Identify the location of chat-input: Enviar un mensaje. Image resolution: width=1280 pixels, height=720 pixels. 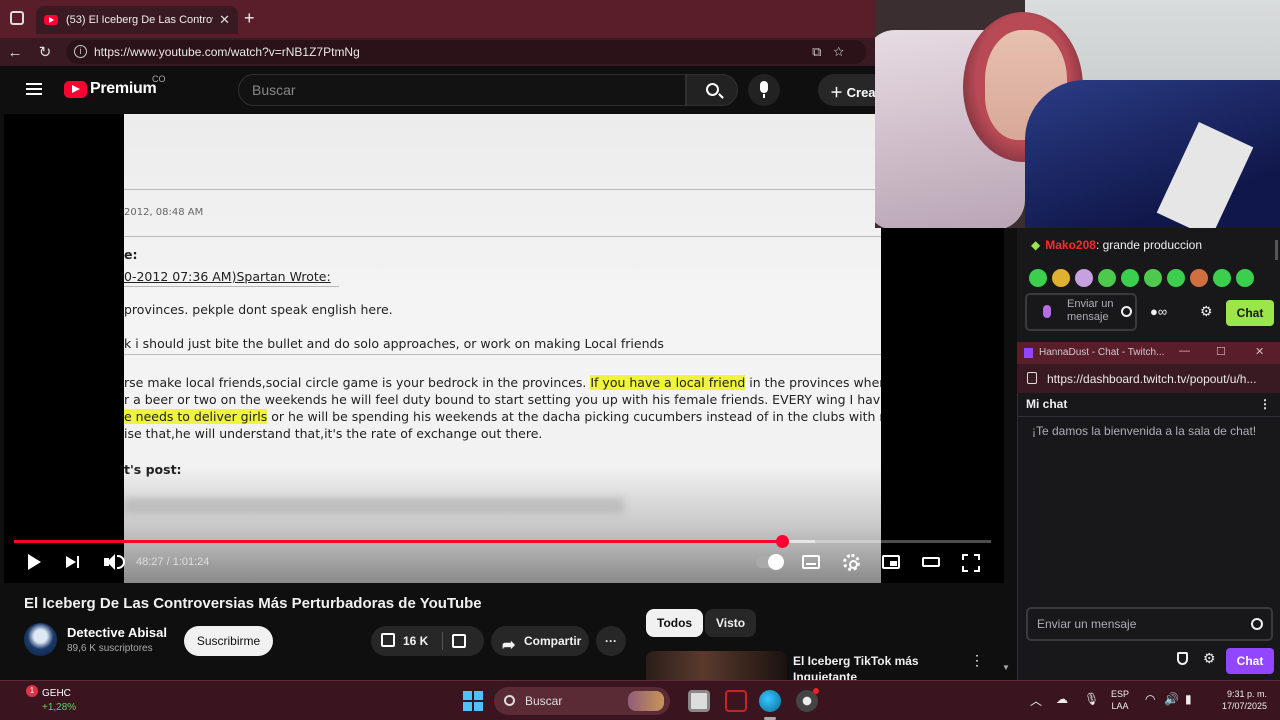
(1081, 312).